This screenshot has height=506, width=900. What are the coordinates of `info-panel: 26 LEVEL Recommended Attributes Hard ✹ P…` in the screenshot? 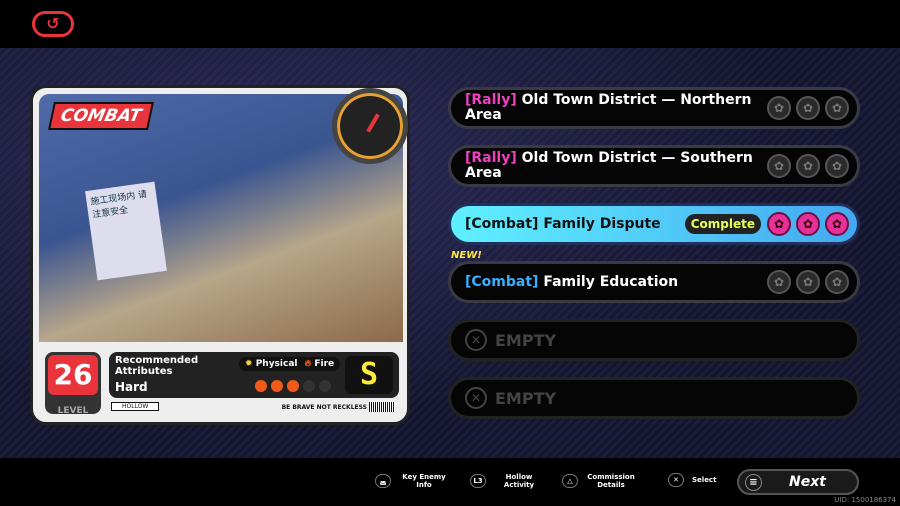 It's located at (221, 383).